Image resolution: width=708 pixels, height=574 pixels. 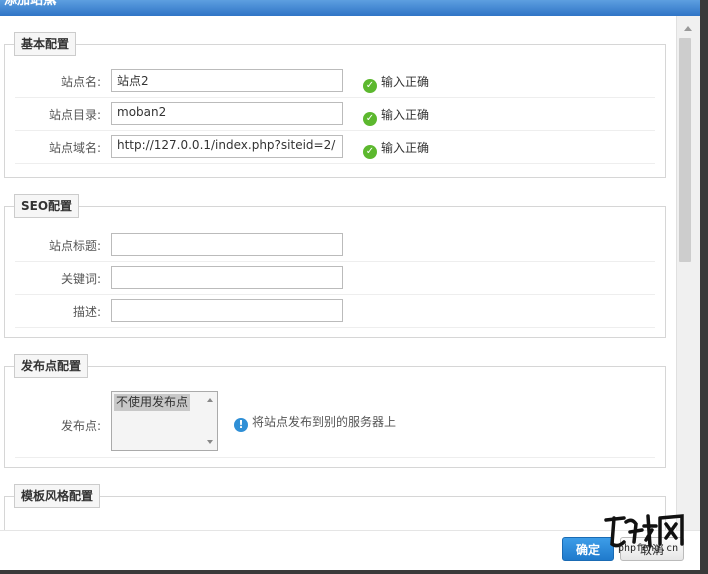 I want to click on scroll-up-icon, so click(x=210, y=400).